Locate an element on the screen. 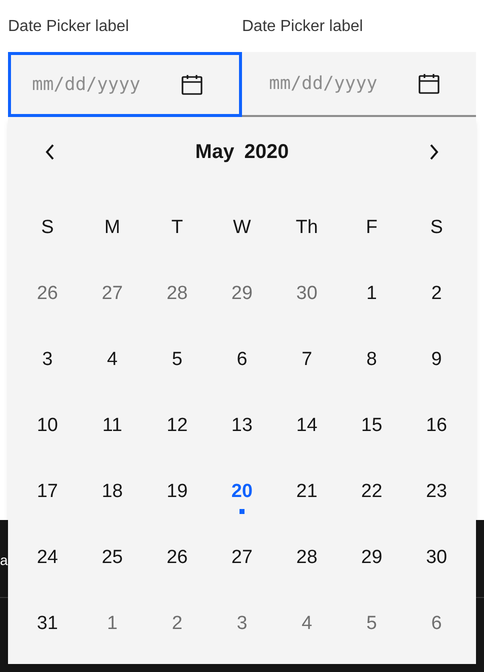 Image resolution: width=484 pixels, height=672 pixels. weekday-label: W is located at coordinates (242, 228).